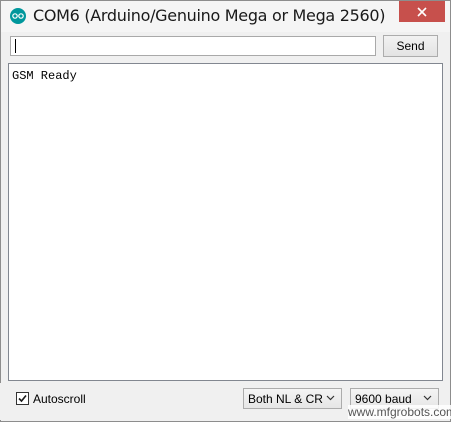 The image size is (451, 422). I want to click on line-ending-value: Both NL & CR, so click(285, 398).